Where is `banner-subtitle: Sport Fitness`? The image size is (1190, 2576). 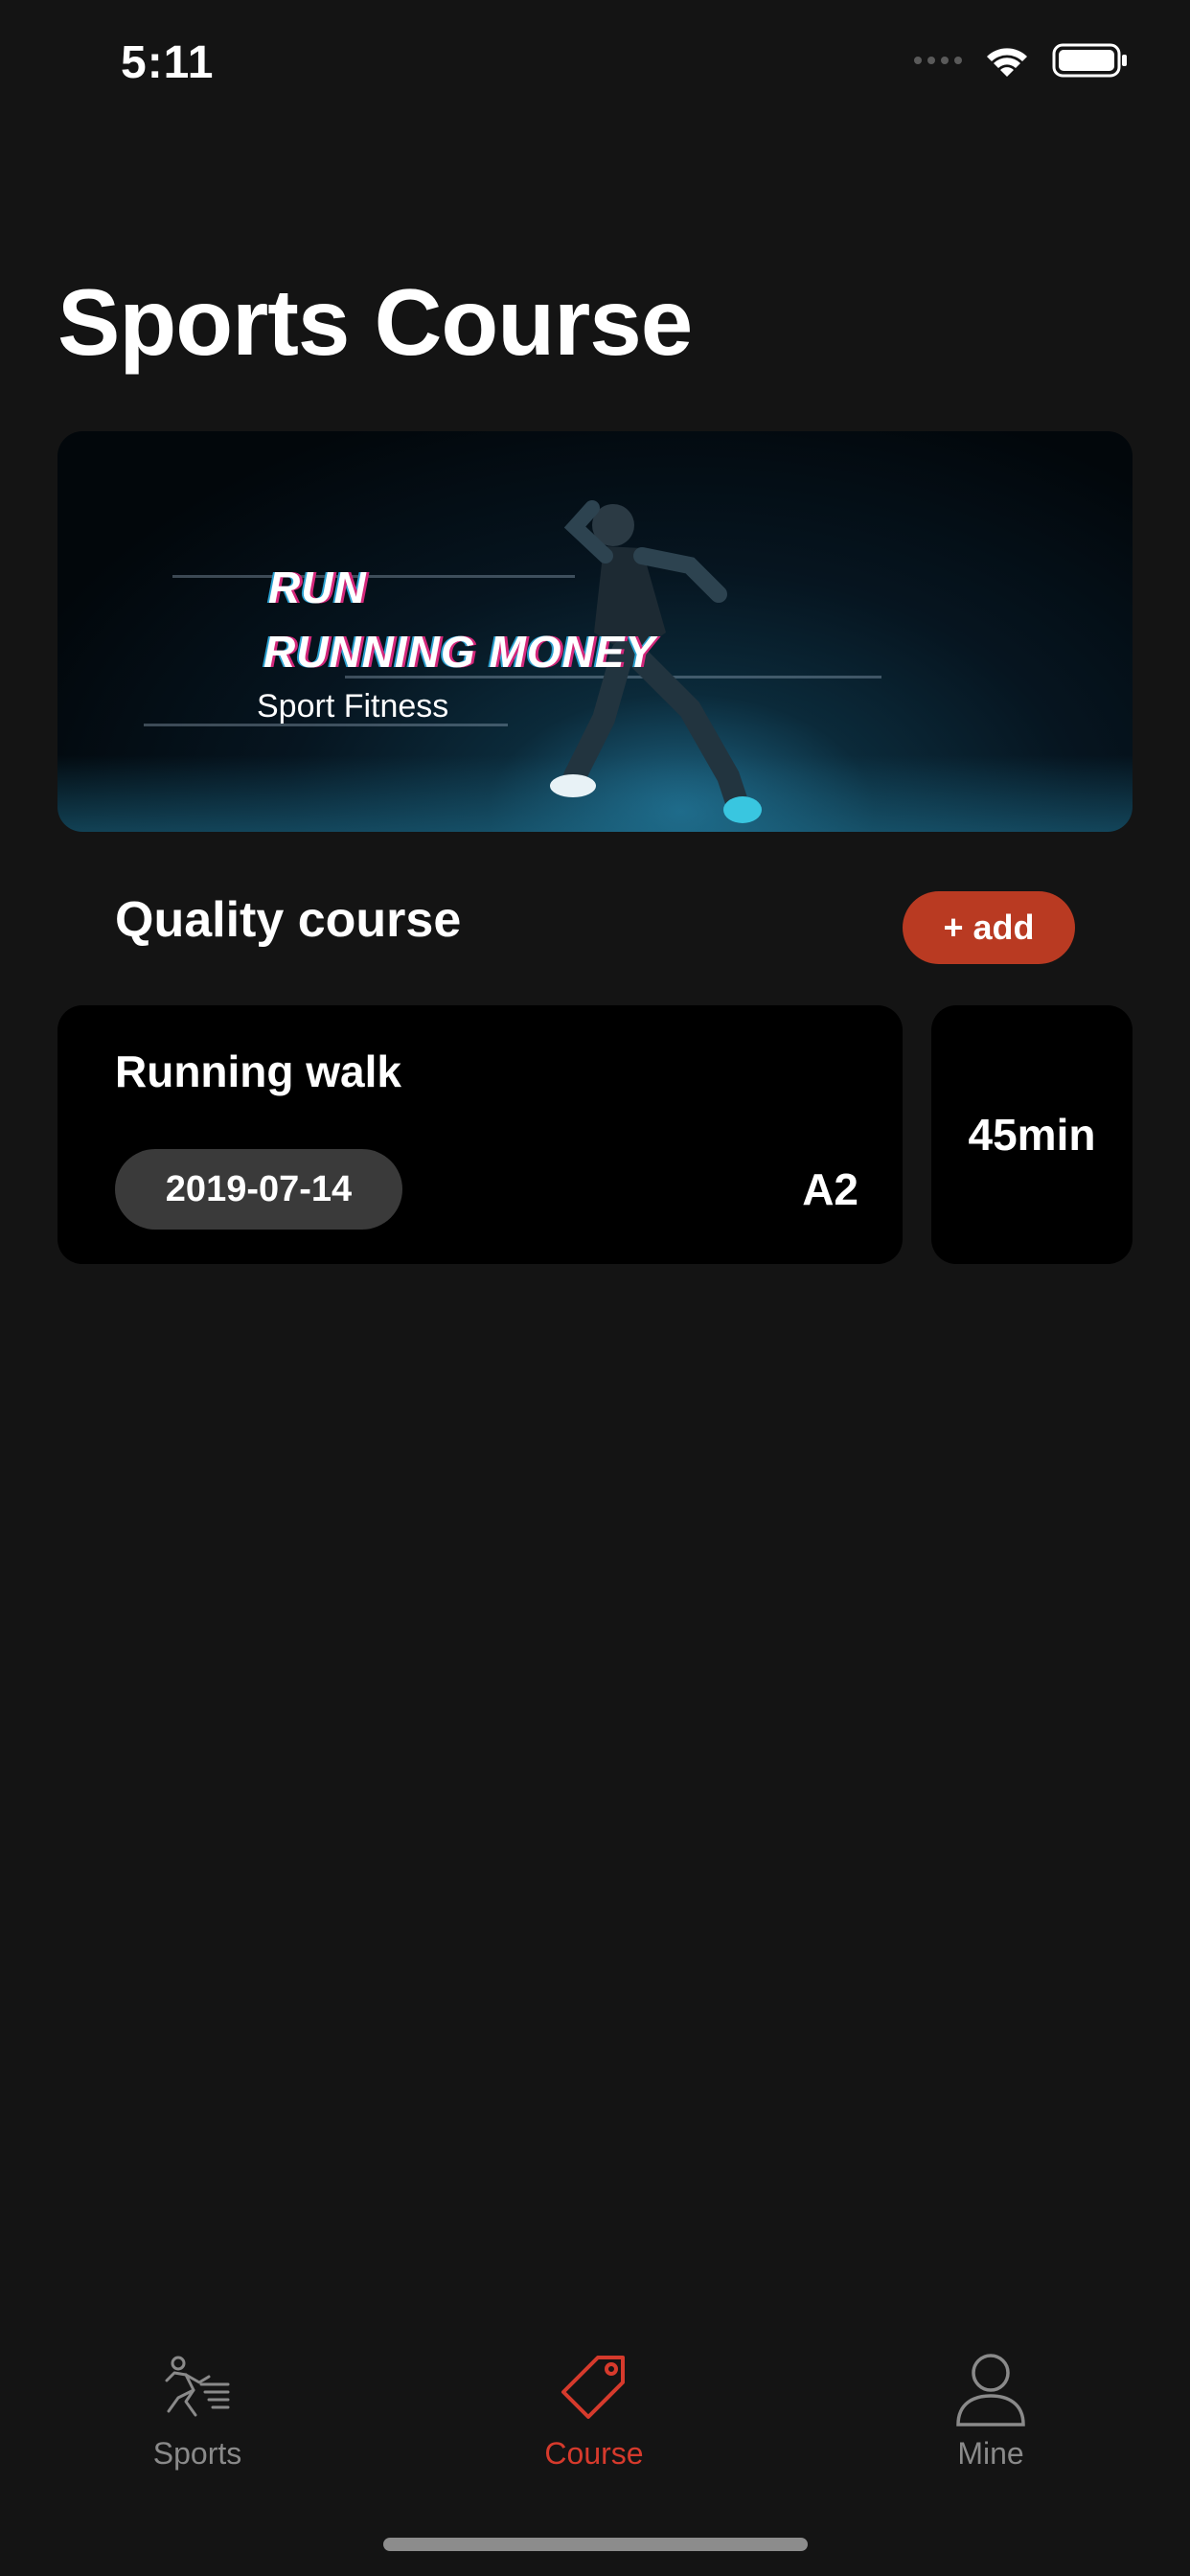 banner-subtitle: Sport Fitness is located at coordinates (353, 706).